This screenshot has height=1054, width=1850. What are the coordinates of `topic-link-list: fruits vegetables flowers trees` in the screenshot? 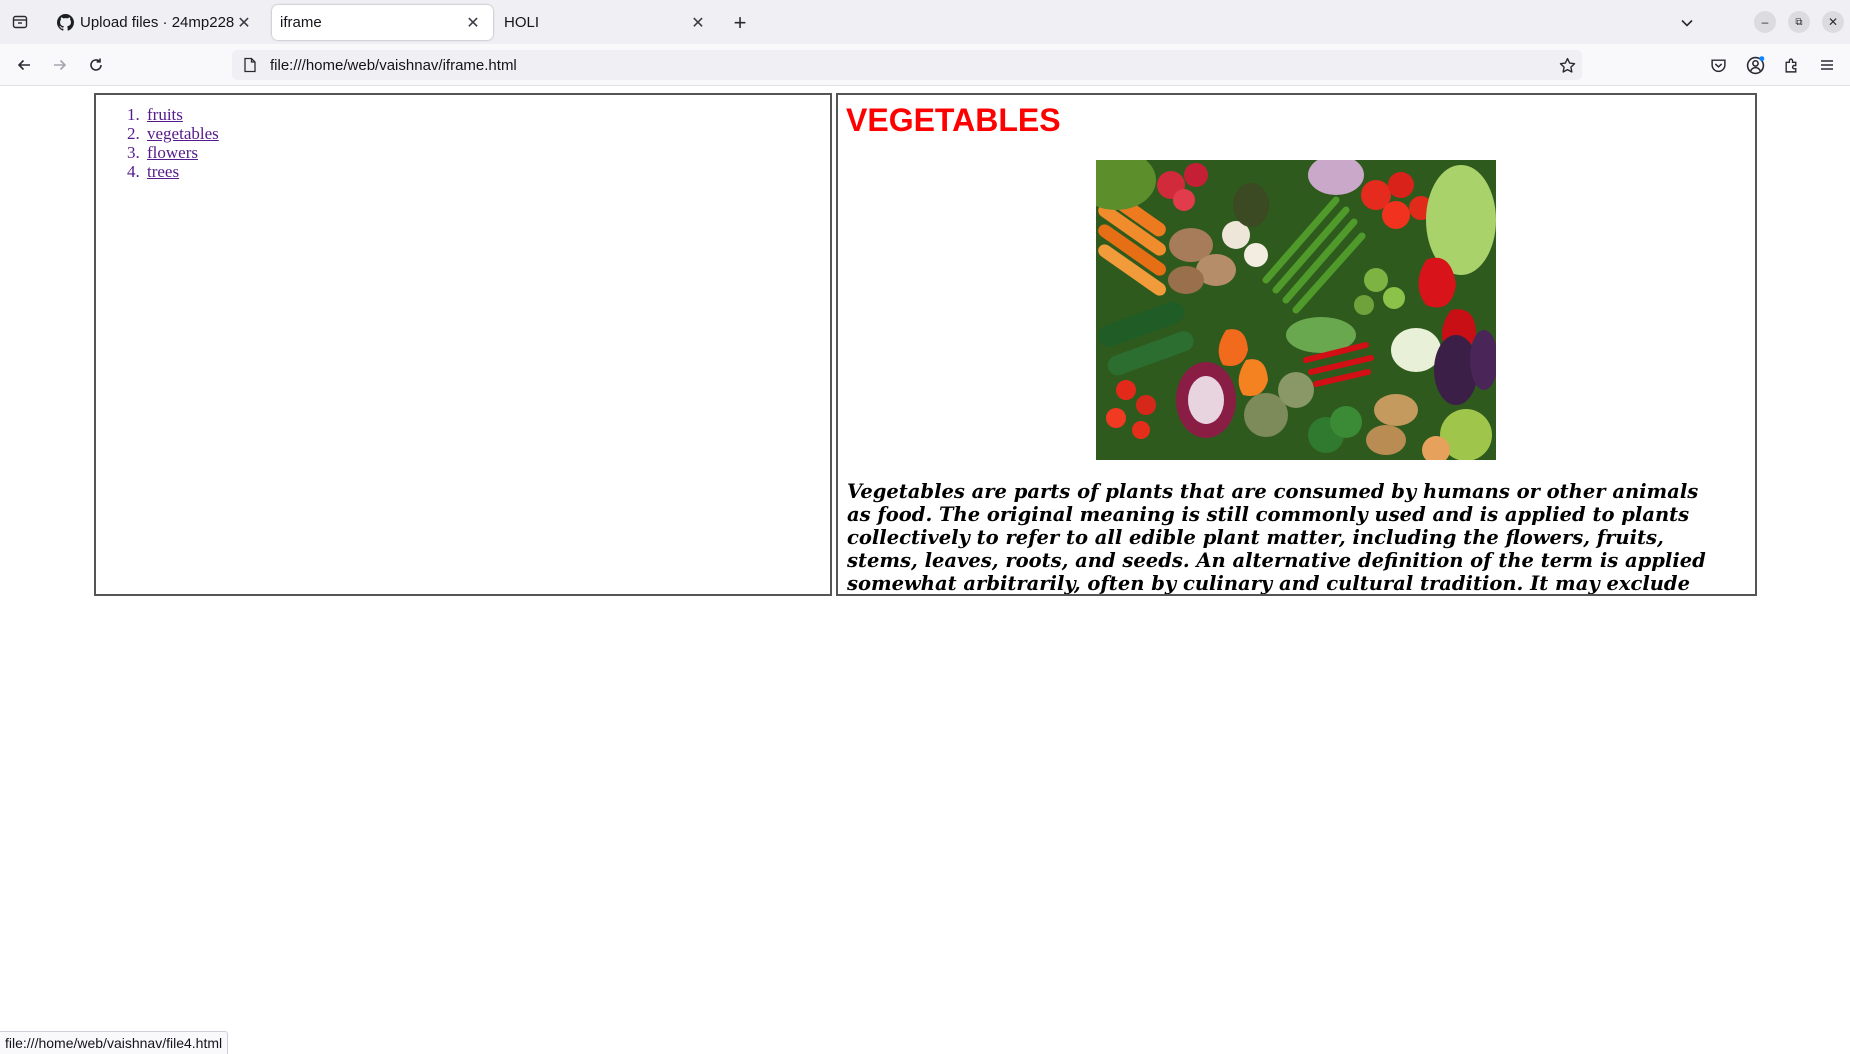 It's located at (157, 143).